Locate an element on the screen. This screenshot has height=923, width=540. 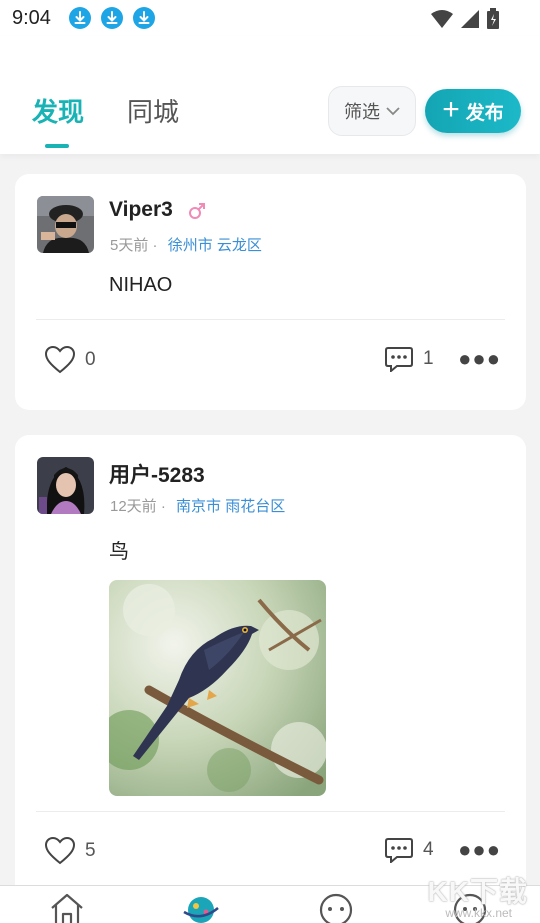
filter-button: 筛选 is located at coordinates (372, 111).